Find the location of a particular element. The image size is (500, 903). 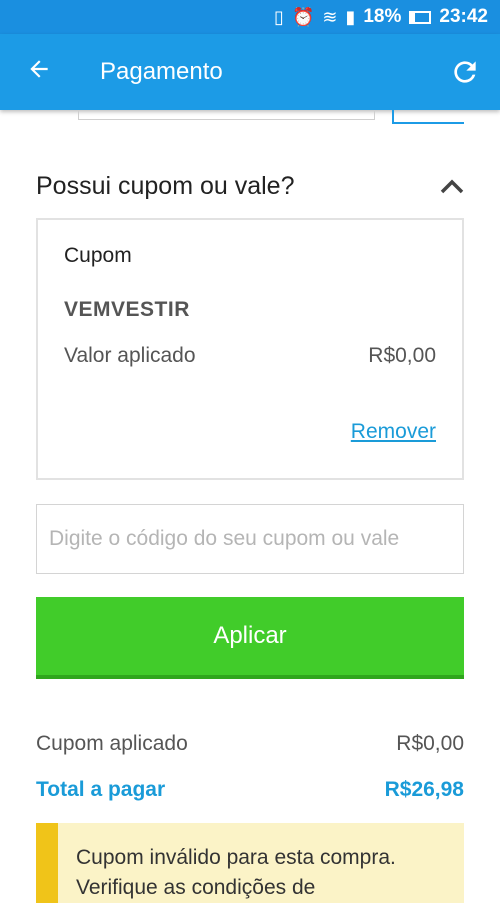

coupon-applied-value: R$0,00 is located at coordinates (430, 743).